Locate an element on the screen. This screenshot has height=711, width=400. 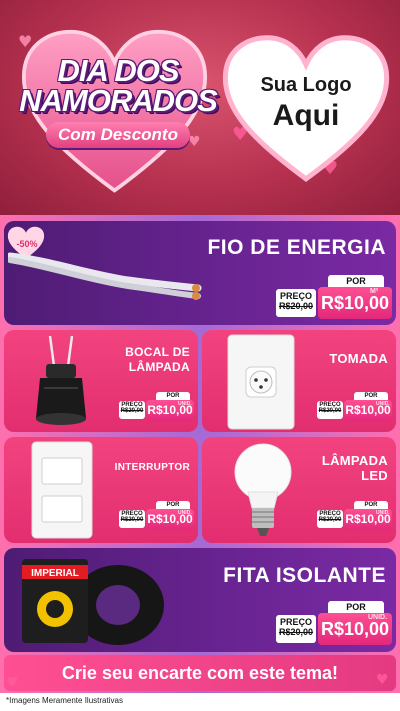
product-title: FITA ISOLANTE is located at coordinates (304, 575).